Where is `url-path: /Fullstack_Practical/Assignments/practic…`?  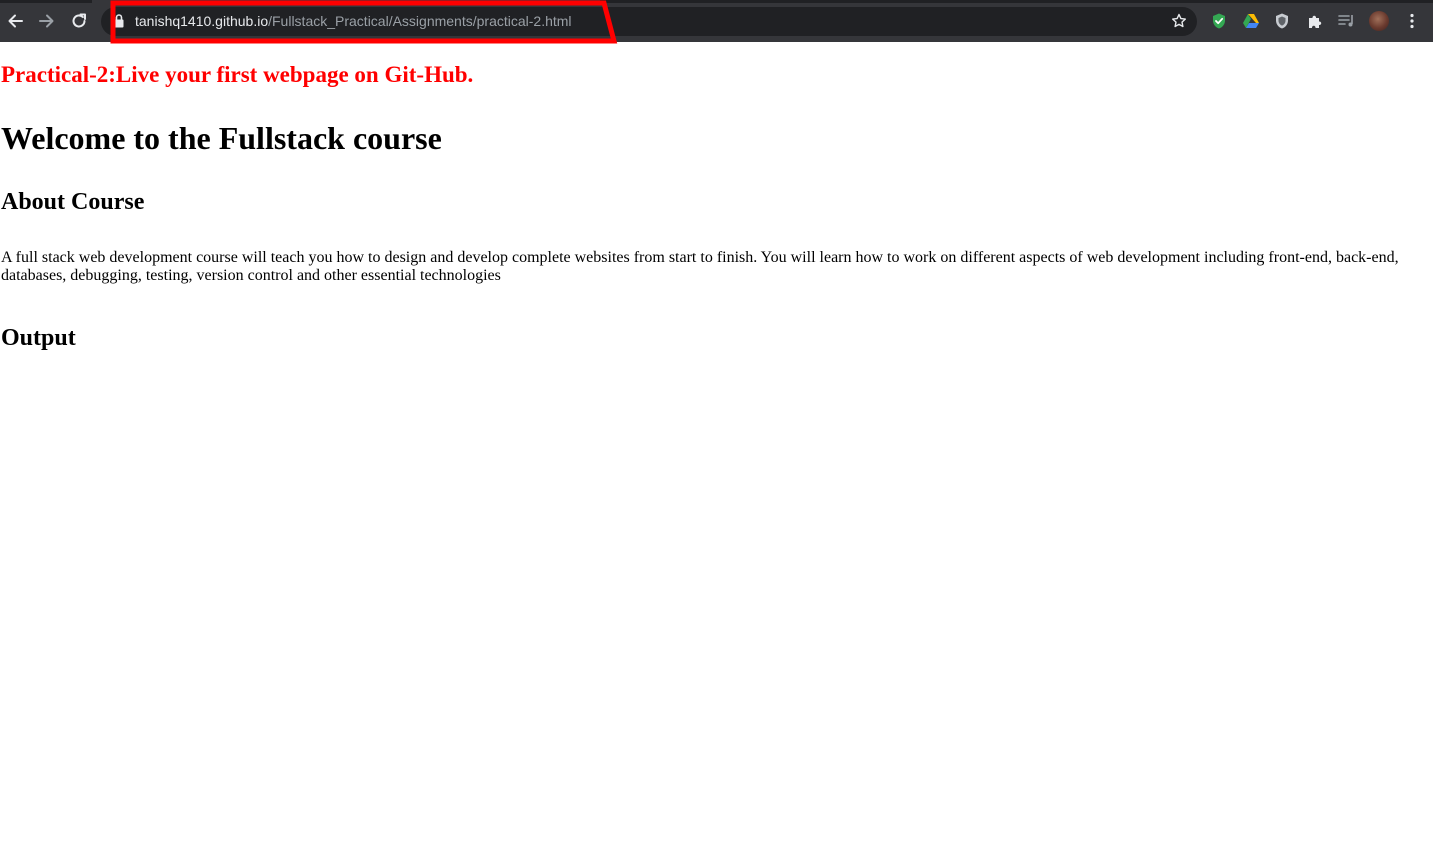 url-path: /Fullstack_Practical/Assignments/practic… is located at coordinates (420, 21).